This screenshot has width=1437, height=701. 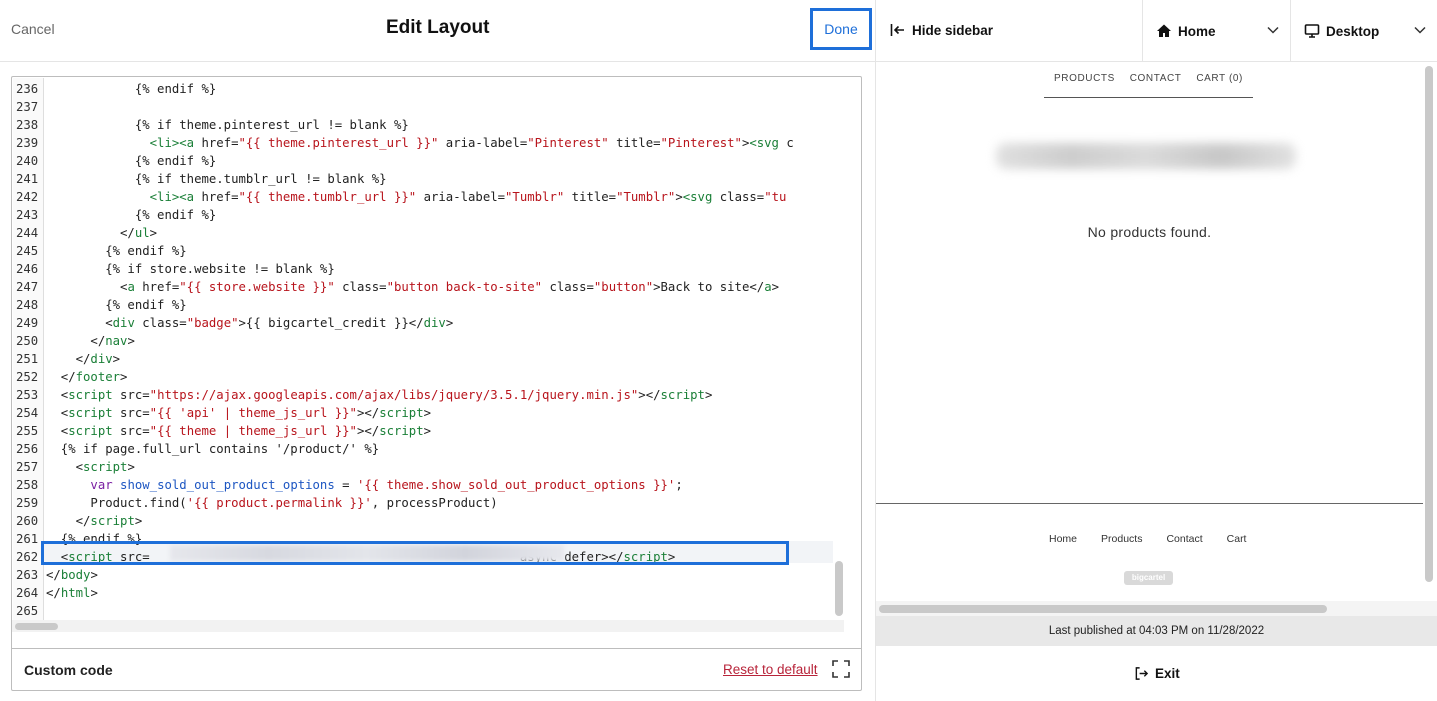 I want to click on code-line: 257 <script>, so click(x=423, y=467).